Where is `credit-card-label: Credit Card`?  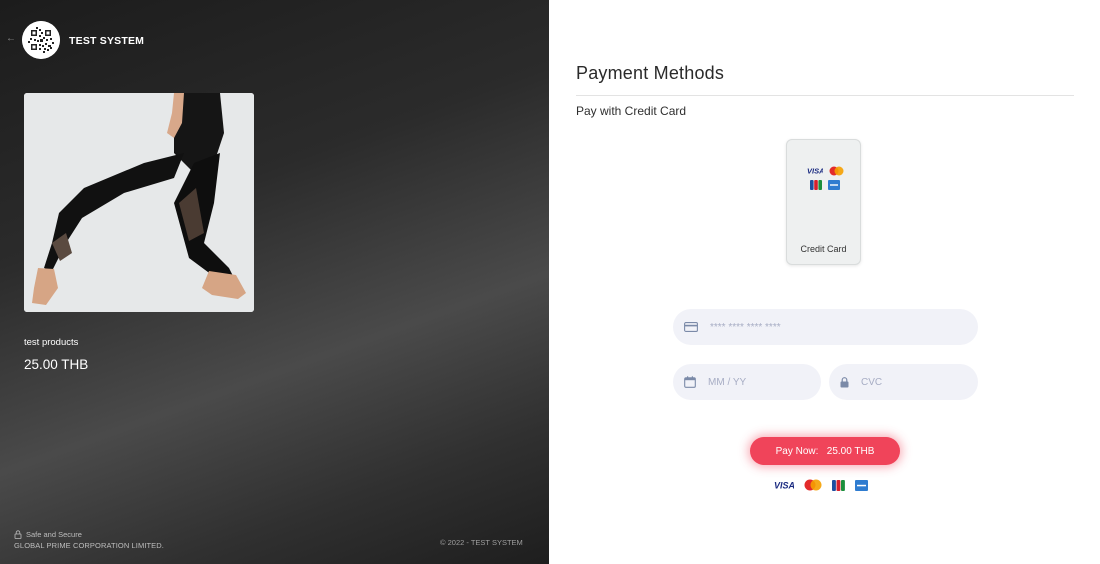
credit-card-label: Credit Card is located at coordinates (823, 249).